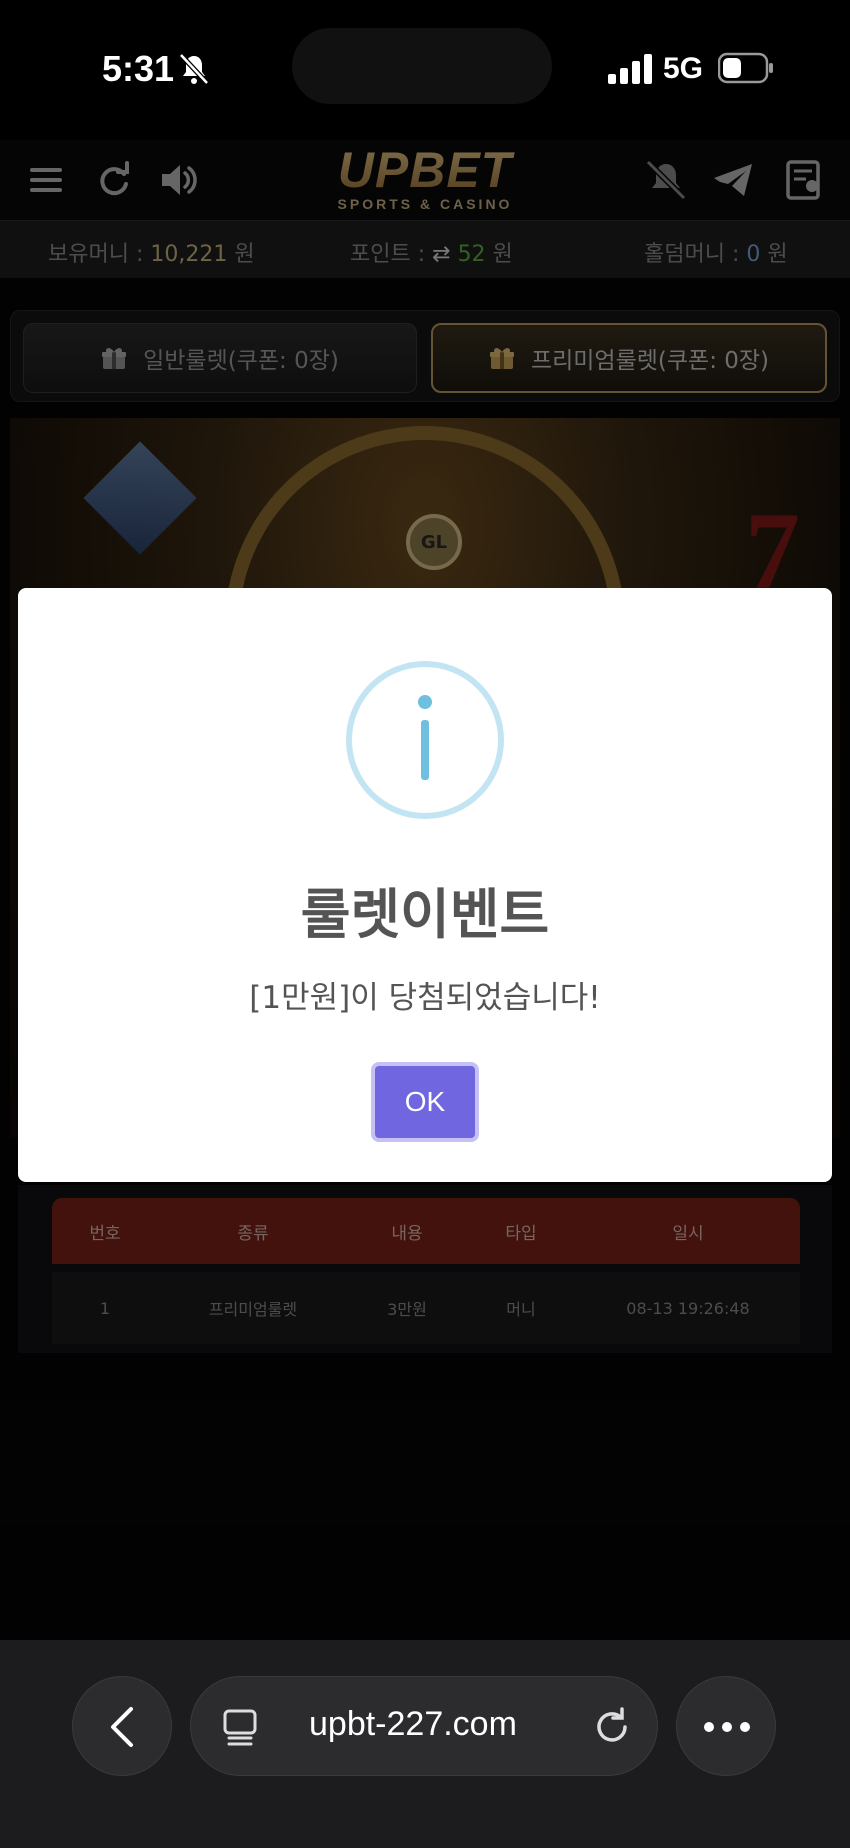 This screenshot has width=850, height=1848. What do you see at coordinates (630, 69) in the screenshot?
I see `signal-icon` at bounding box center [630, 69].